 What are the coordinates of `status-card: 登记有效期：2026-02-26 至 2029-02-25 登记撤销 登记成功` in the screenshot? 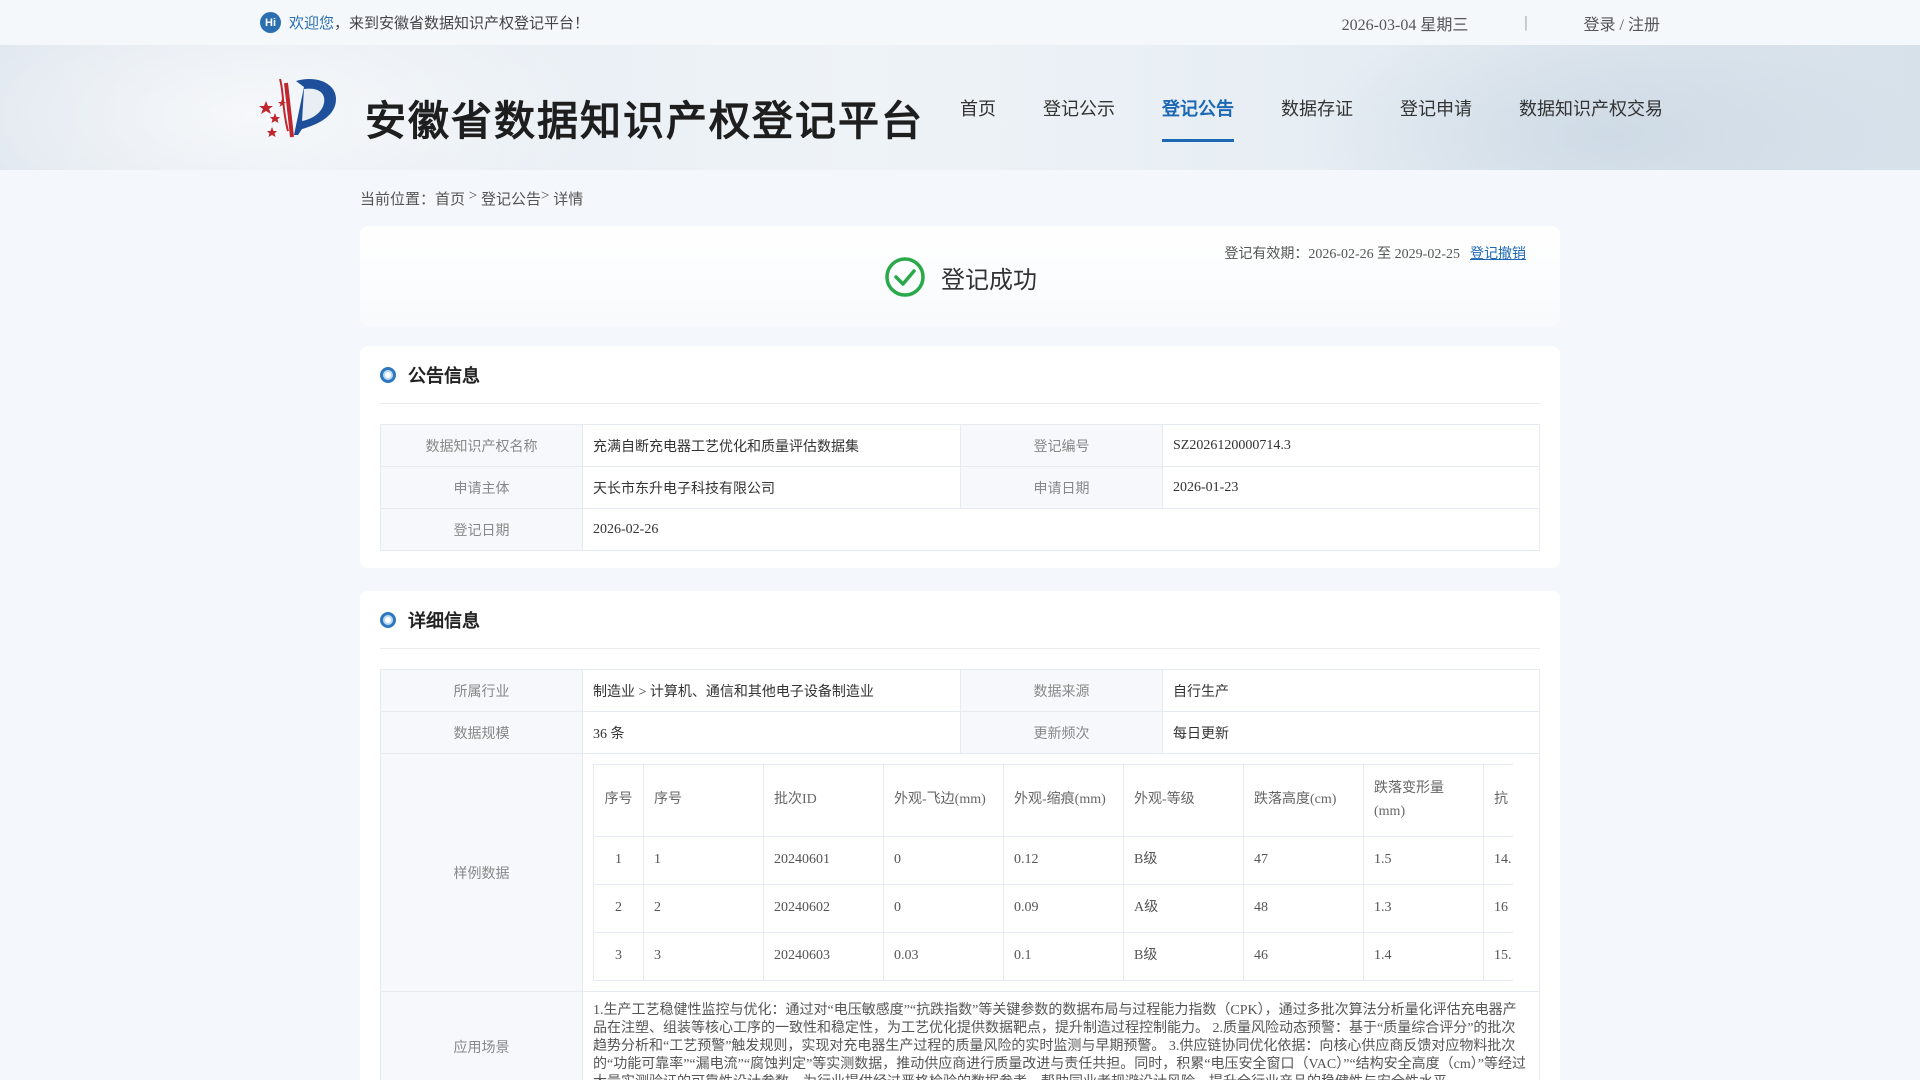 It's located at (960, 276).